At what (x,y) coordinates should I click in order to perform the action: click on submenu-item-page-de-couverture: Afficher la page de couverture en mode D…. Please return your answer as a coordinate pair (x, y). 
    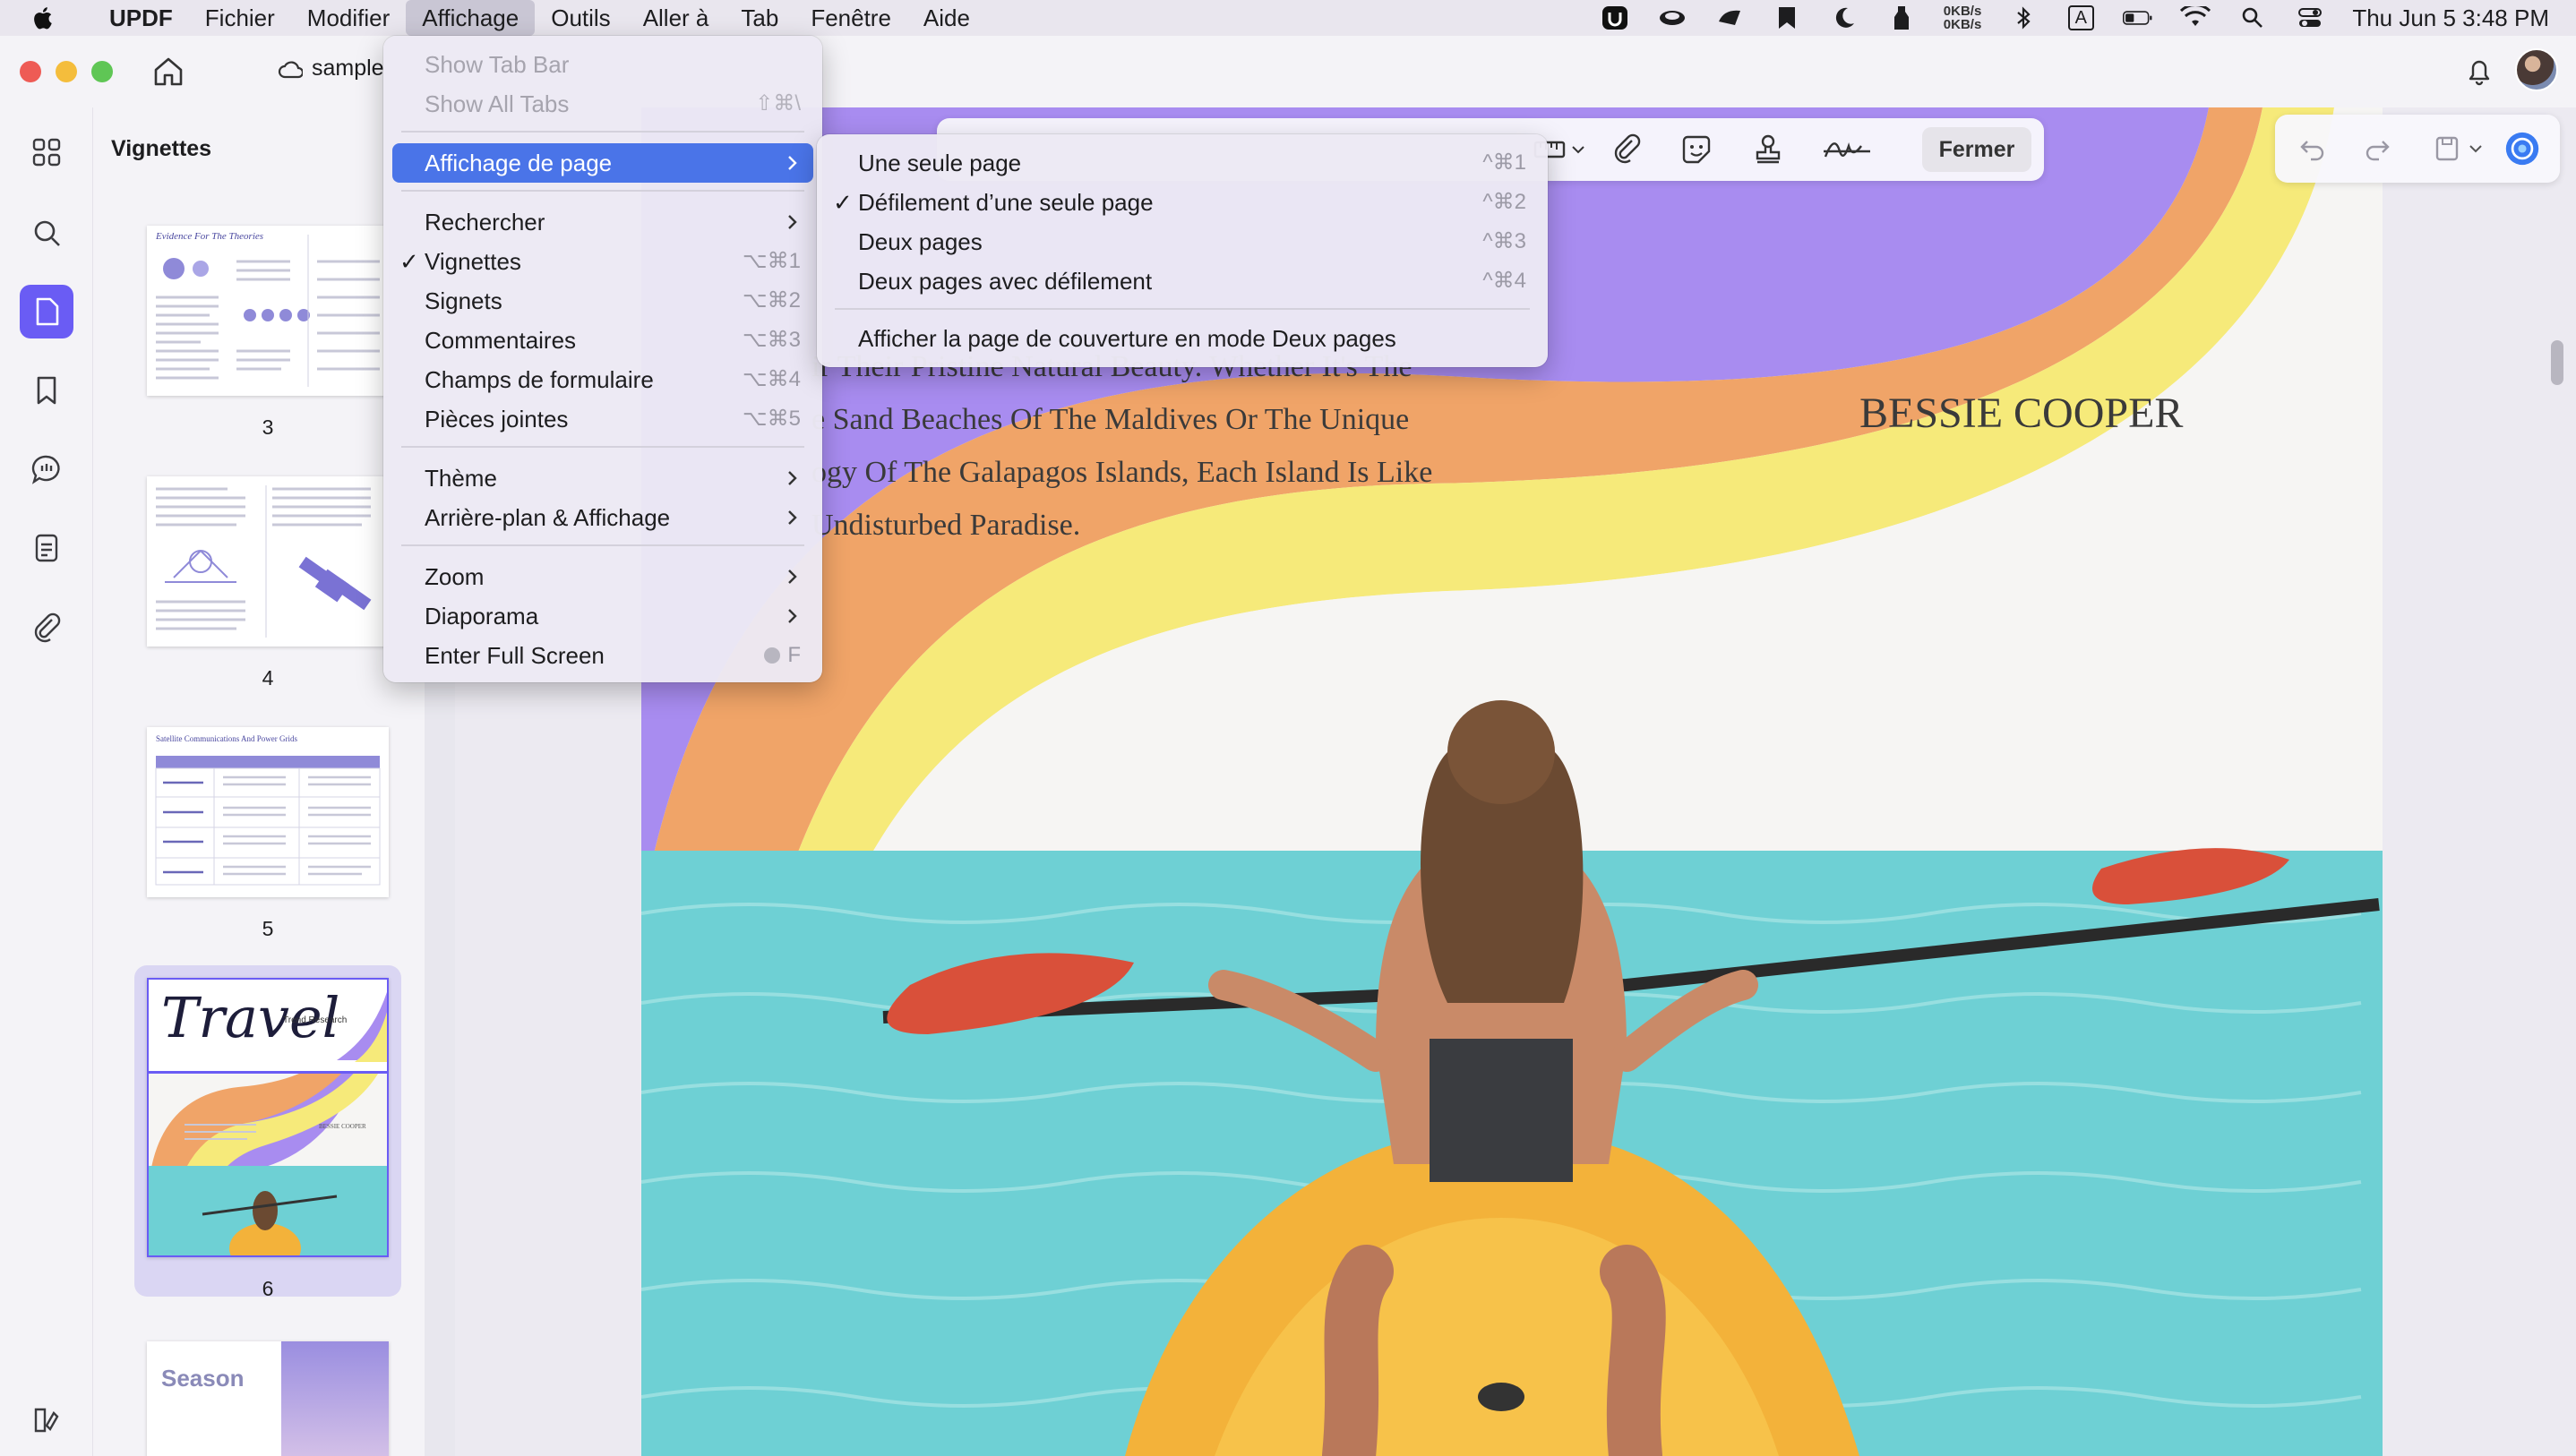
    Looking at the image, I should click on (1182, 338).